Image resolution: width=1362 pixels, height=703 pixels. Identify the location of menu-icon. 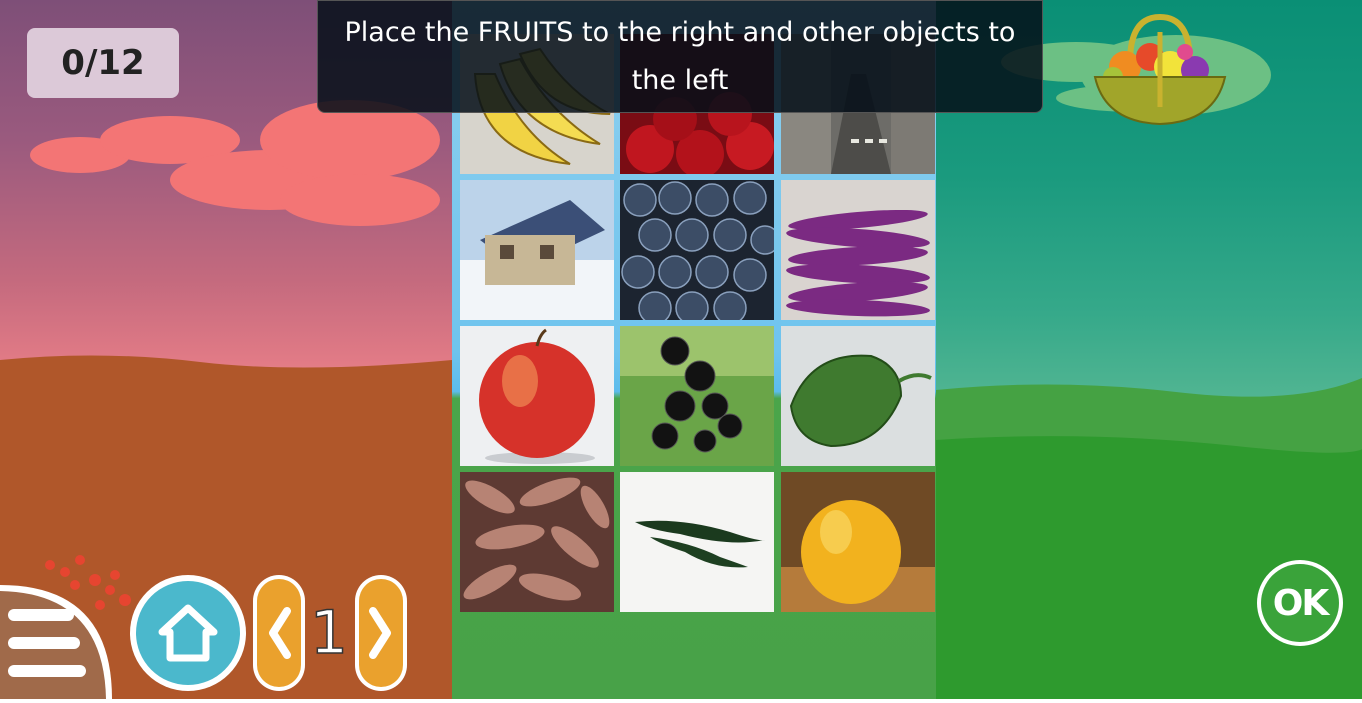
(56, 642).